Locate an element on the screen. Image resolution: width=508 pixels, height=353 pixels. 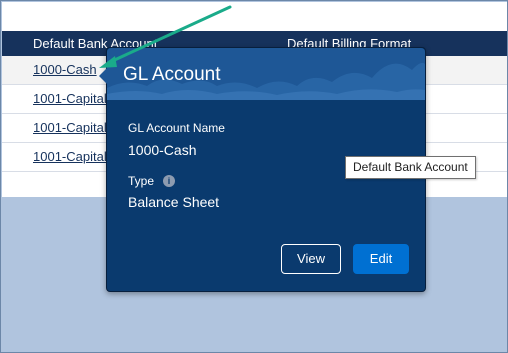
view-button: View is located at coordinates (311, 259).